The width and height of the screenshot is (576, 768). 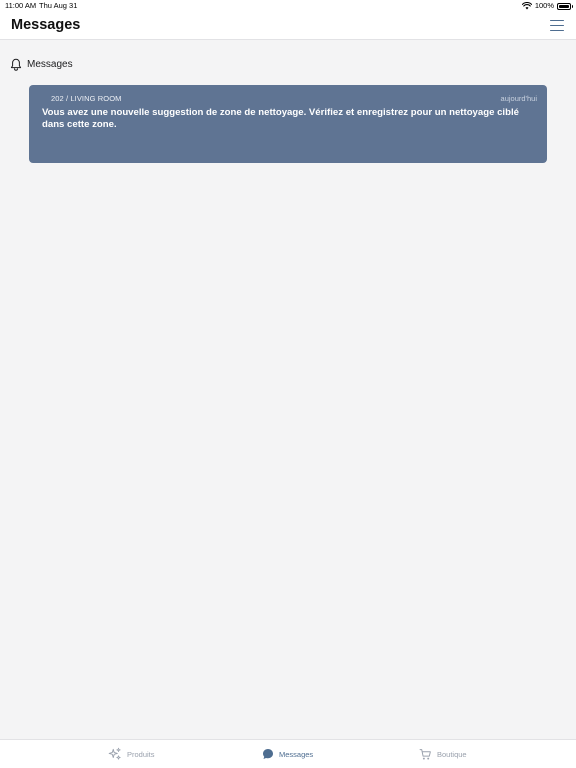 I want to click on tab-boutique: Boutique, so click(x=443, y=754).